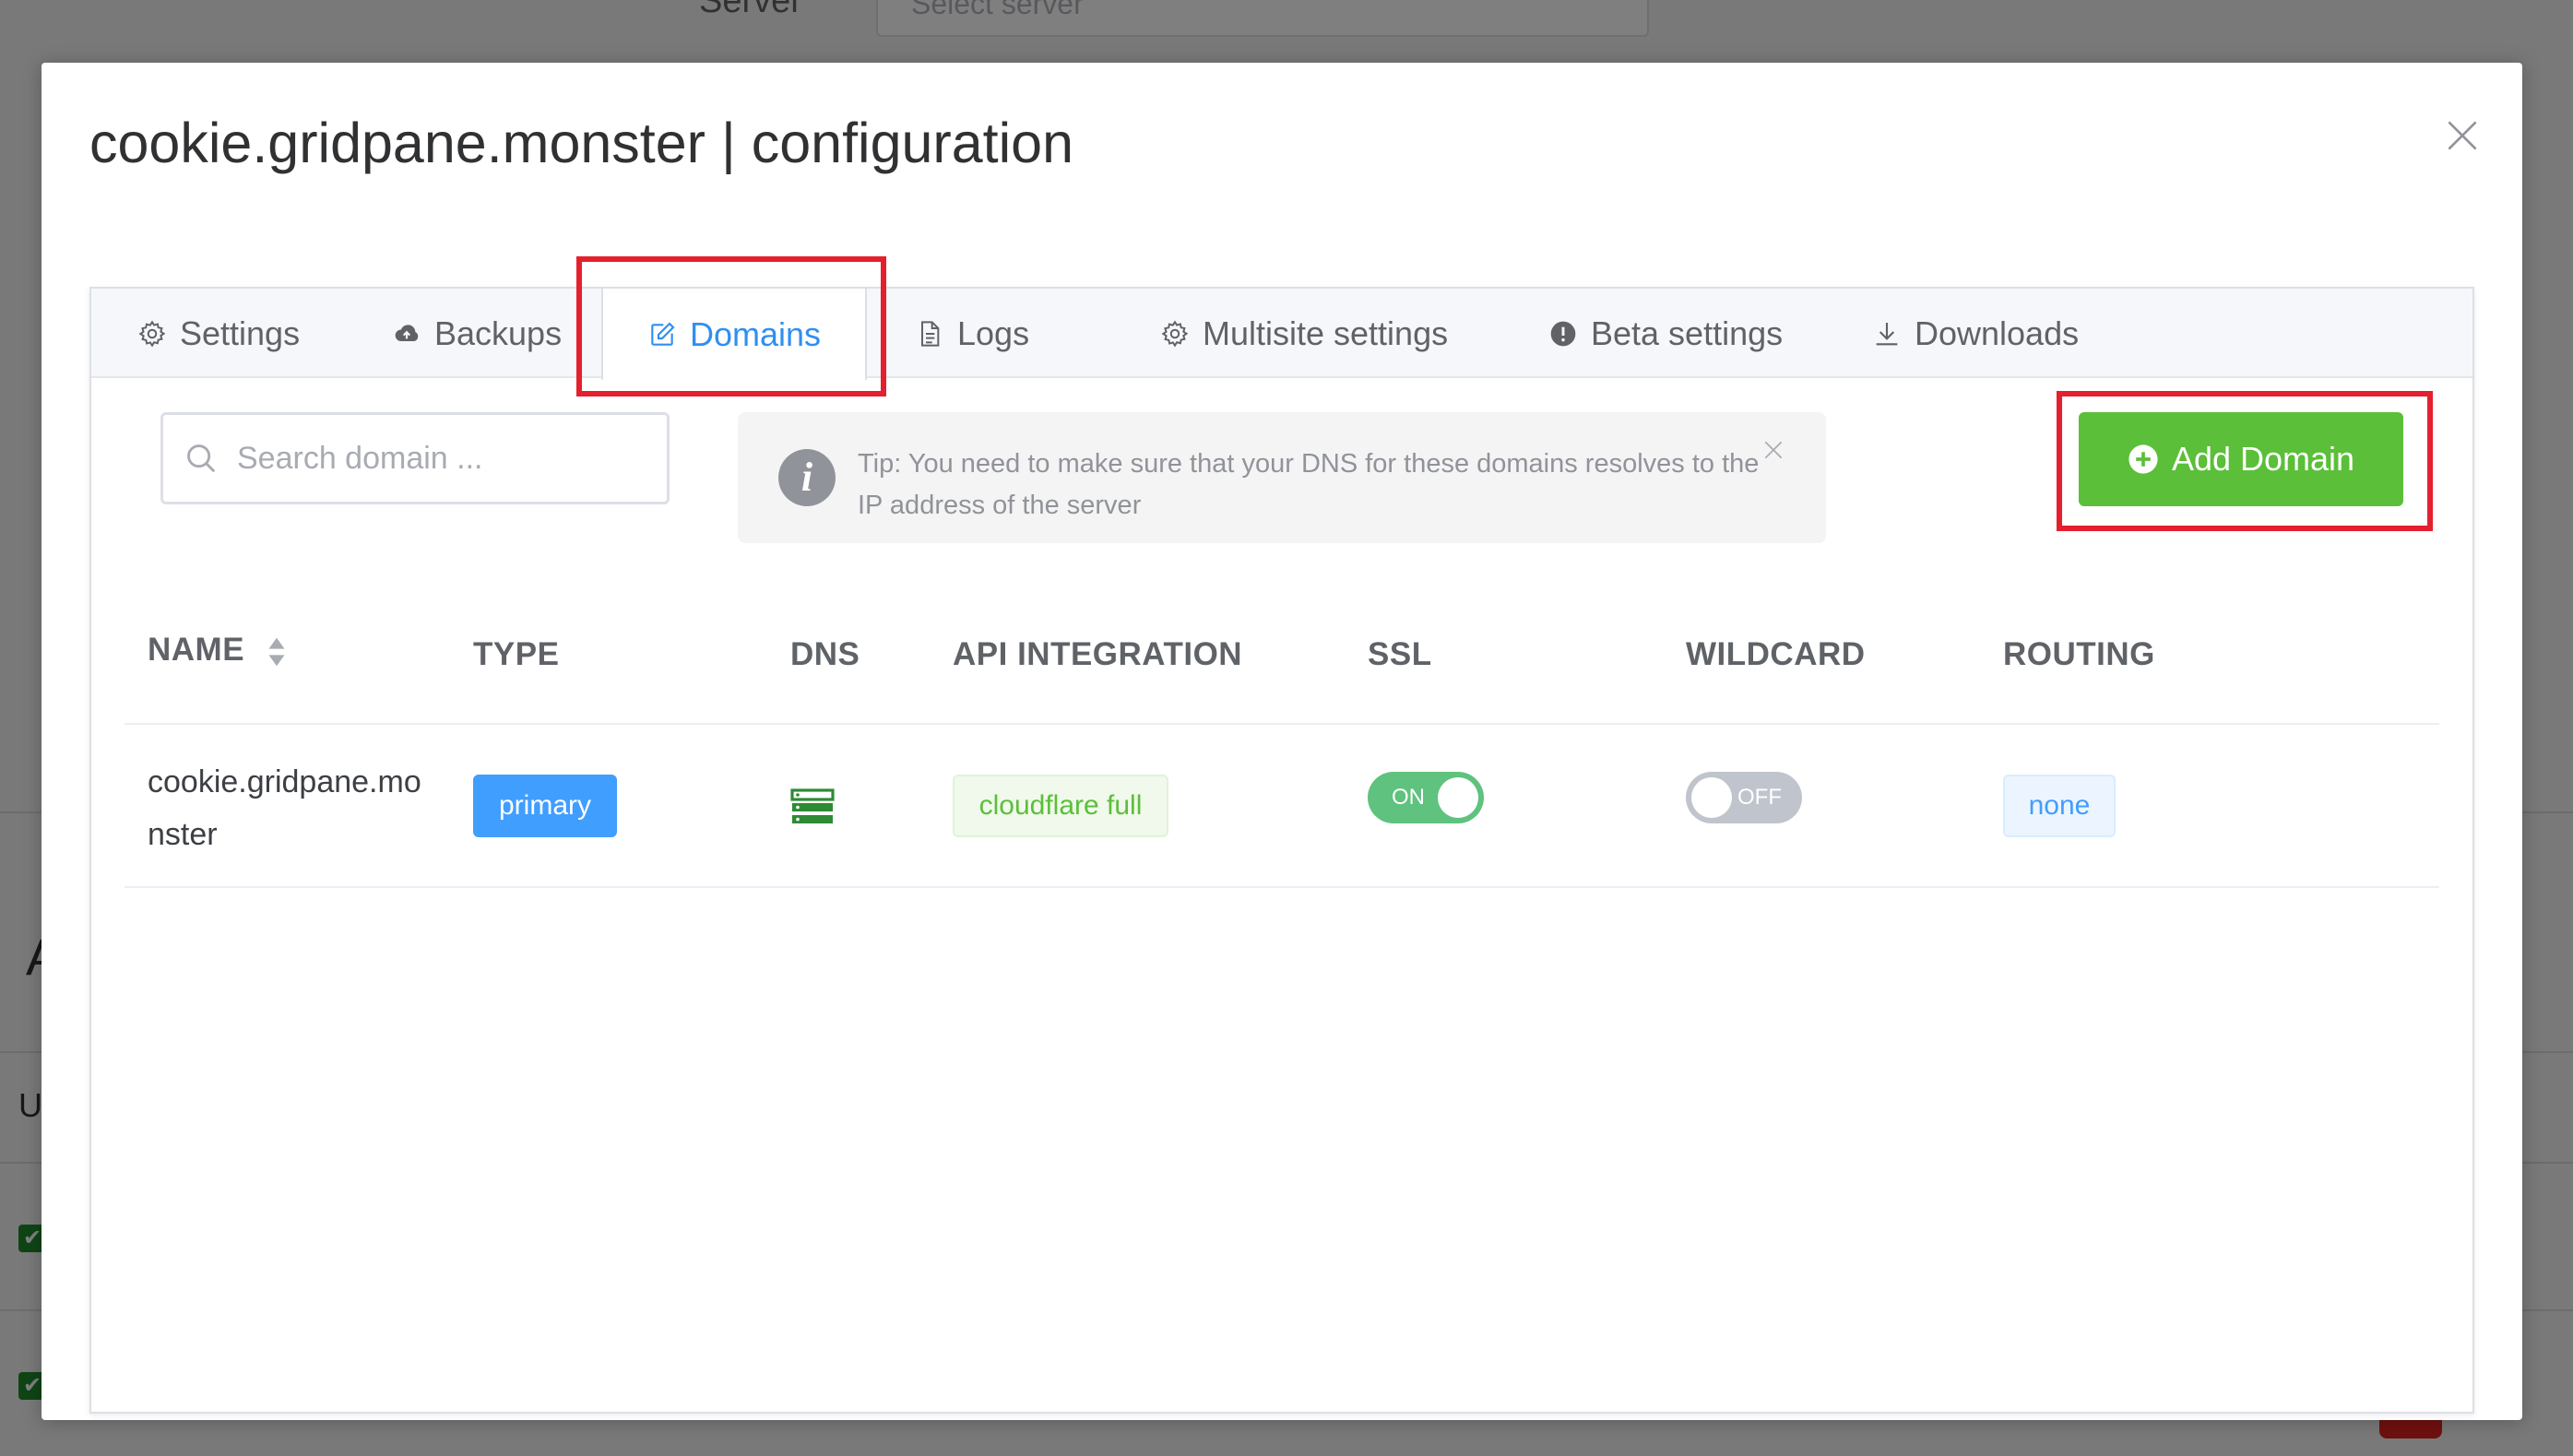  I want to click on tab-domains: Domains, so click(734, 334).